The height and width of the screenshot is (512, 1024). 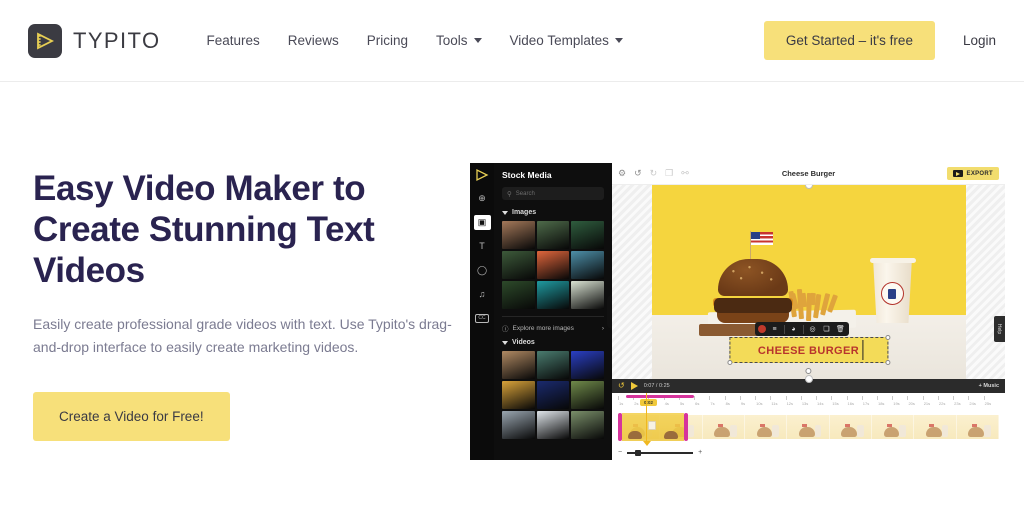 I want to click on create-video-button: Create a Video for Free!, so click(x=131, y=416).